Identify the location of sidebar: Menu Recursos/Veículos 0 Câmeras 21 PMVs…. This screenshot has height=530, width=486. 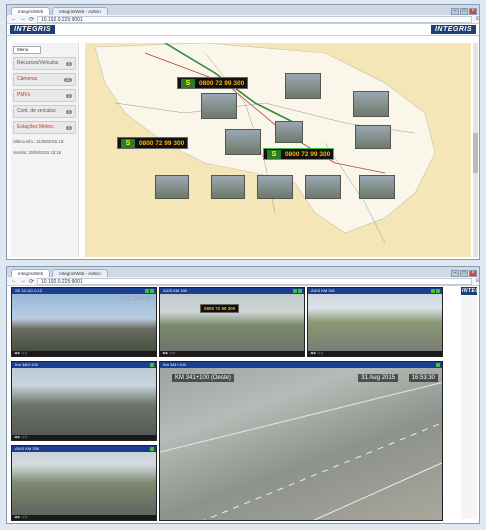
(45, 150).